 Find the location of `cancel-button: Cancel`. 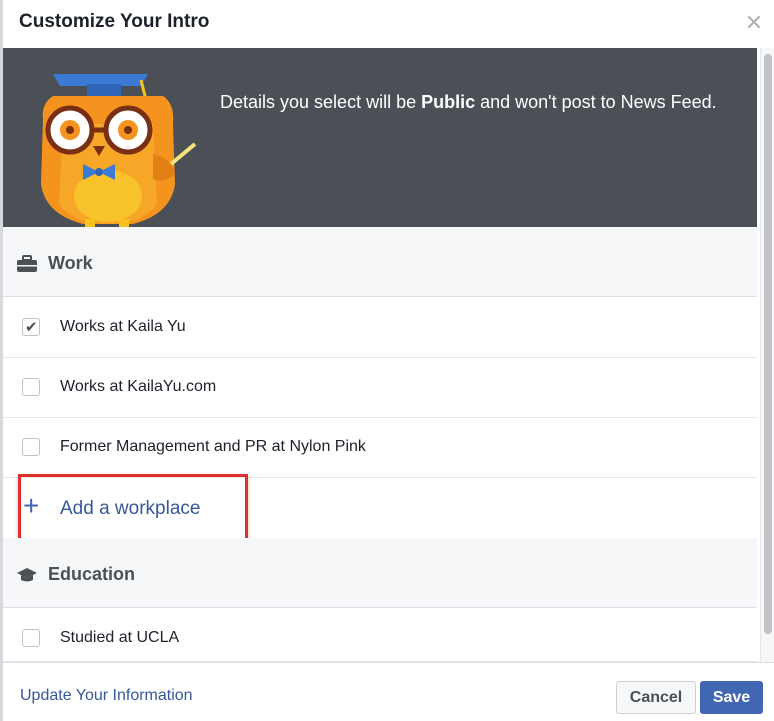

cancel-button: Cancel is located at coordinates (656, 697).